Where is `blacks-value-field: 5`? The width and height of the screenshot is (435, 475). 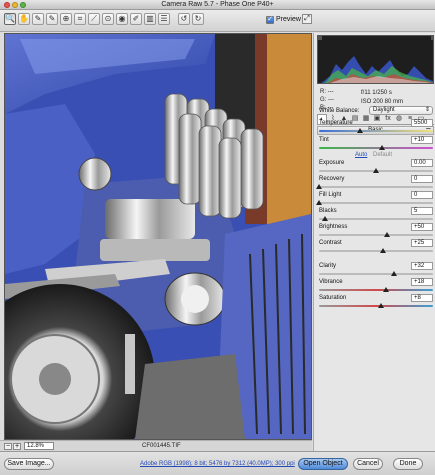 blacks-value-field: 5 is located at coordinates (422, 211).